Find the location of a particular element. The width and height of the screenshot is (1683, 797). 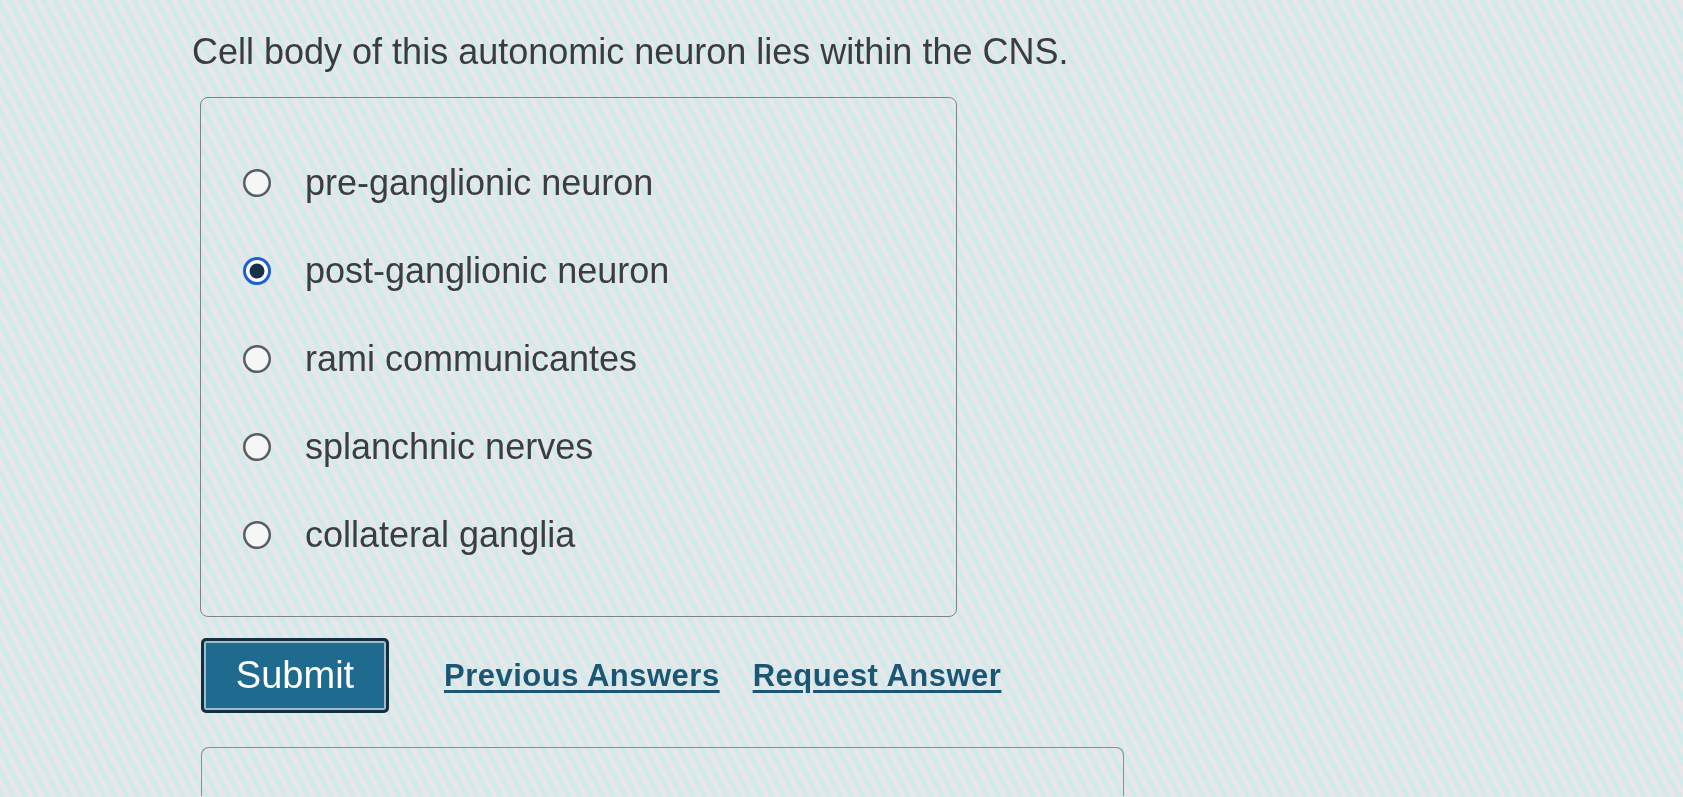

text-link: Request Answer is located at coordinates (877, 675).